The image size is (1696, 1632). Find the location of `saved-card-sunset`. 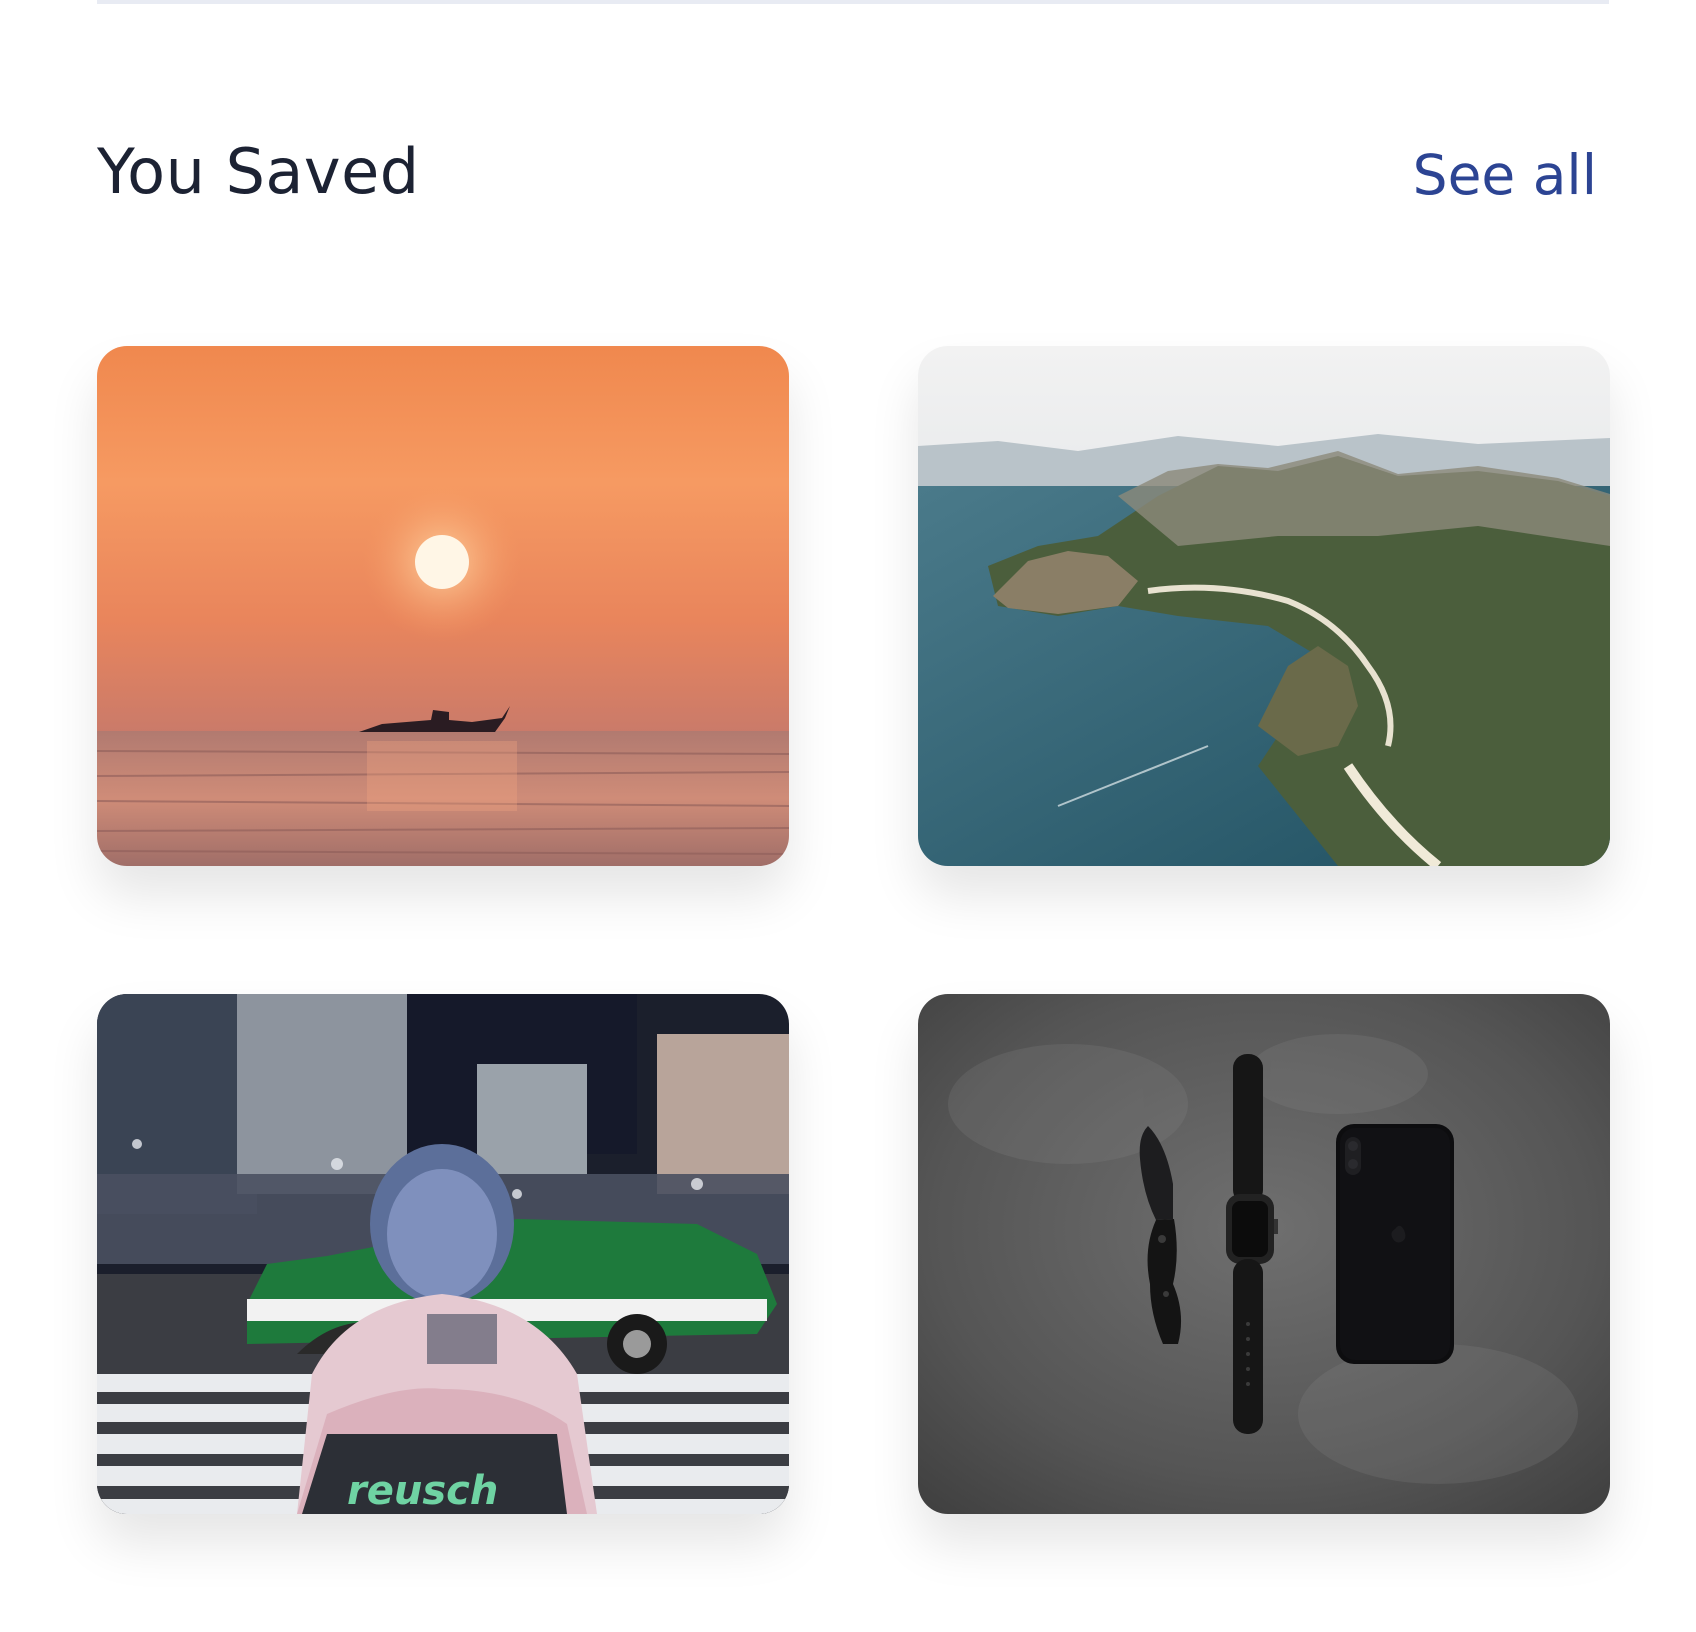

saved-card-sunset is located at coordinates (443, 606).